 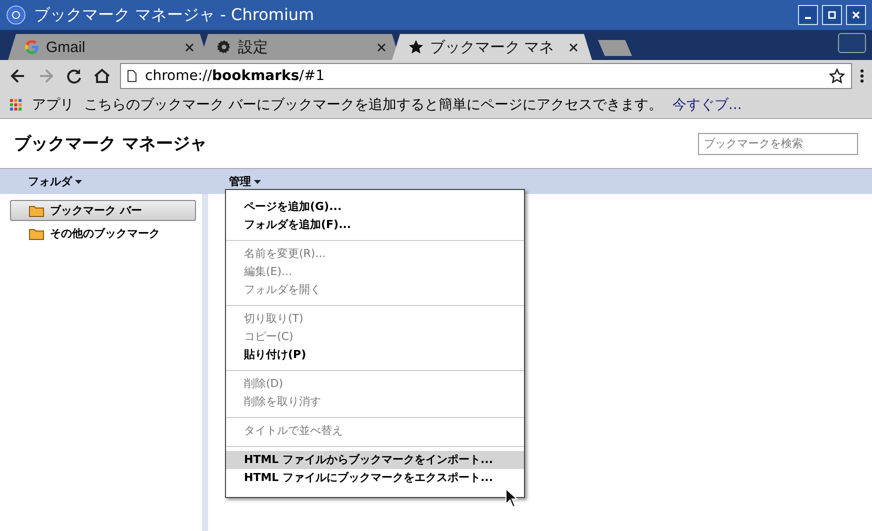 What do you see at coordinates (110, 144) in the screenshot?
I see `page-title: ブックマーク マネージャ` at bounding box center [110, 144].